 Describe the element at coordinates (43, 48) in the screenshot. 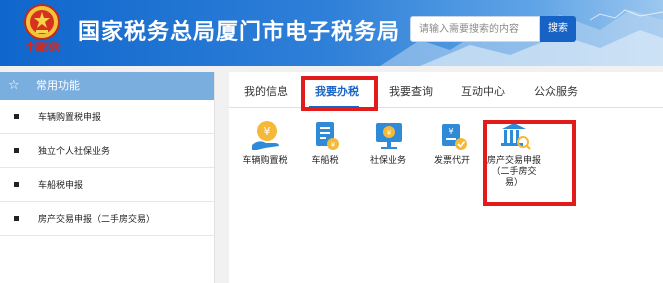

I see `logo-motto: 中國稅務` at that location.